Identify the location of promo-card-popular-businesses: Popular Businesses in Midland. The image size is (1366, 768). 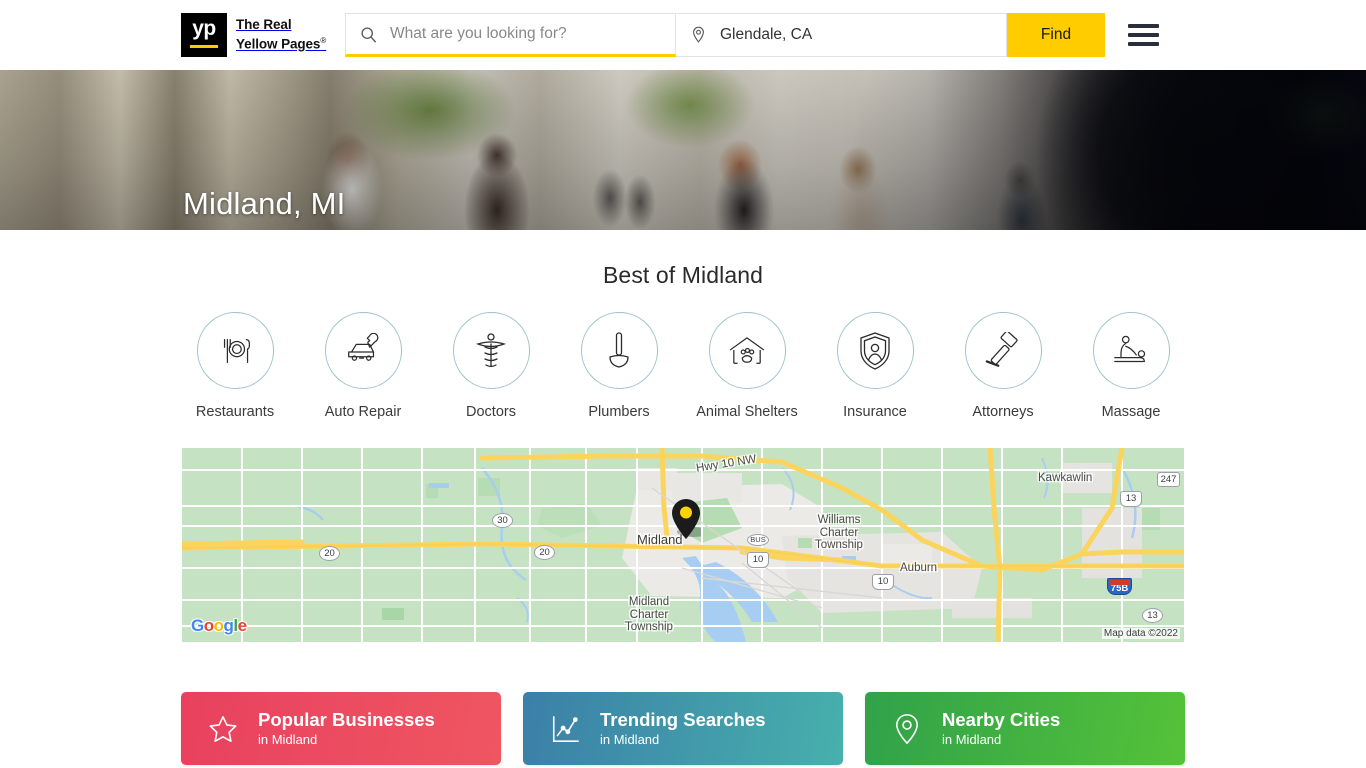
(341, 728).